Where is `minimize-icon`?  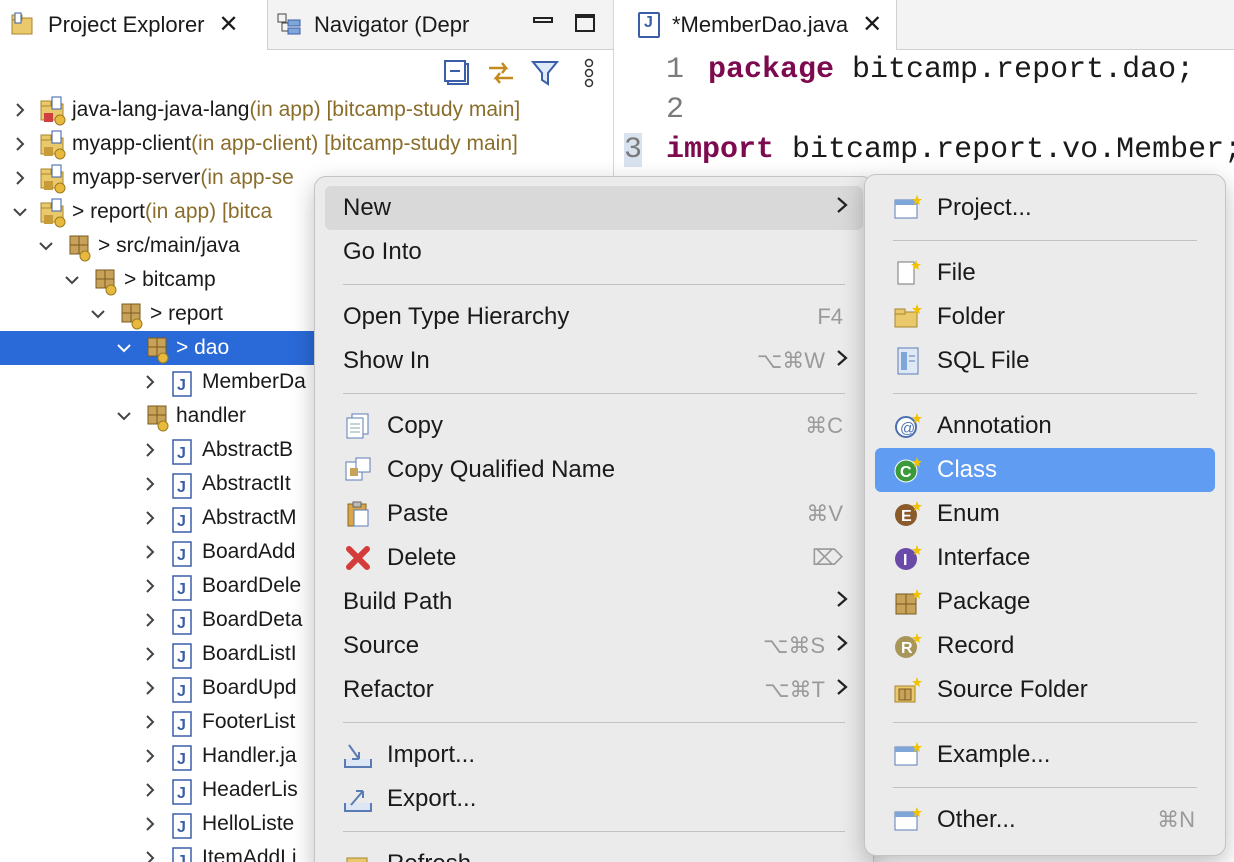
minimize-icon is located at coordinates (543, 25).